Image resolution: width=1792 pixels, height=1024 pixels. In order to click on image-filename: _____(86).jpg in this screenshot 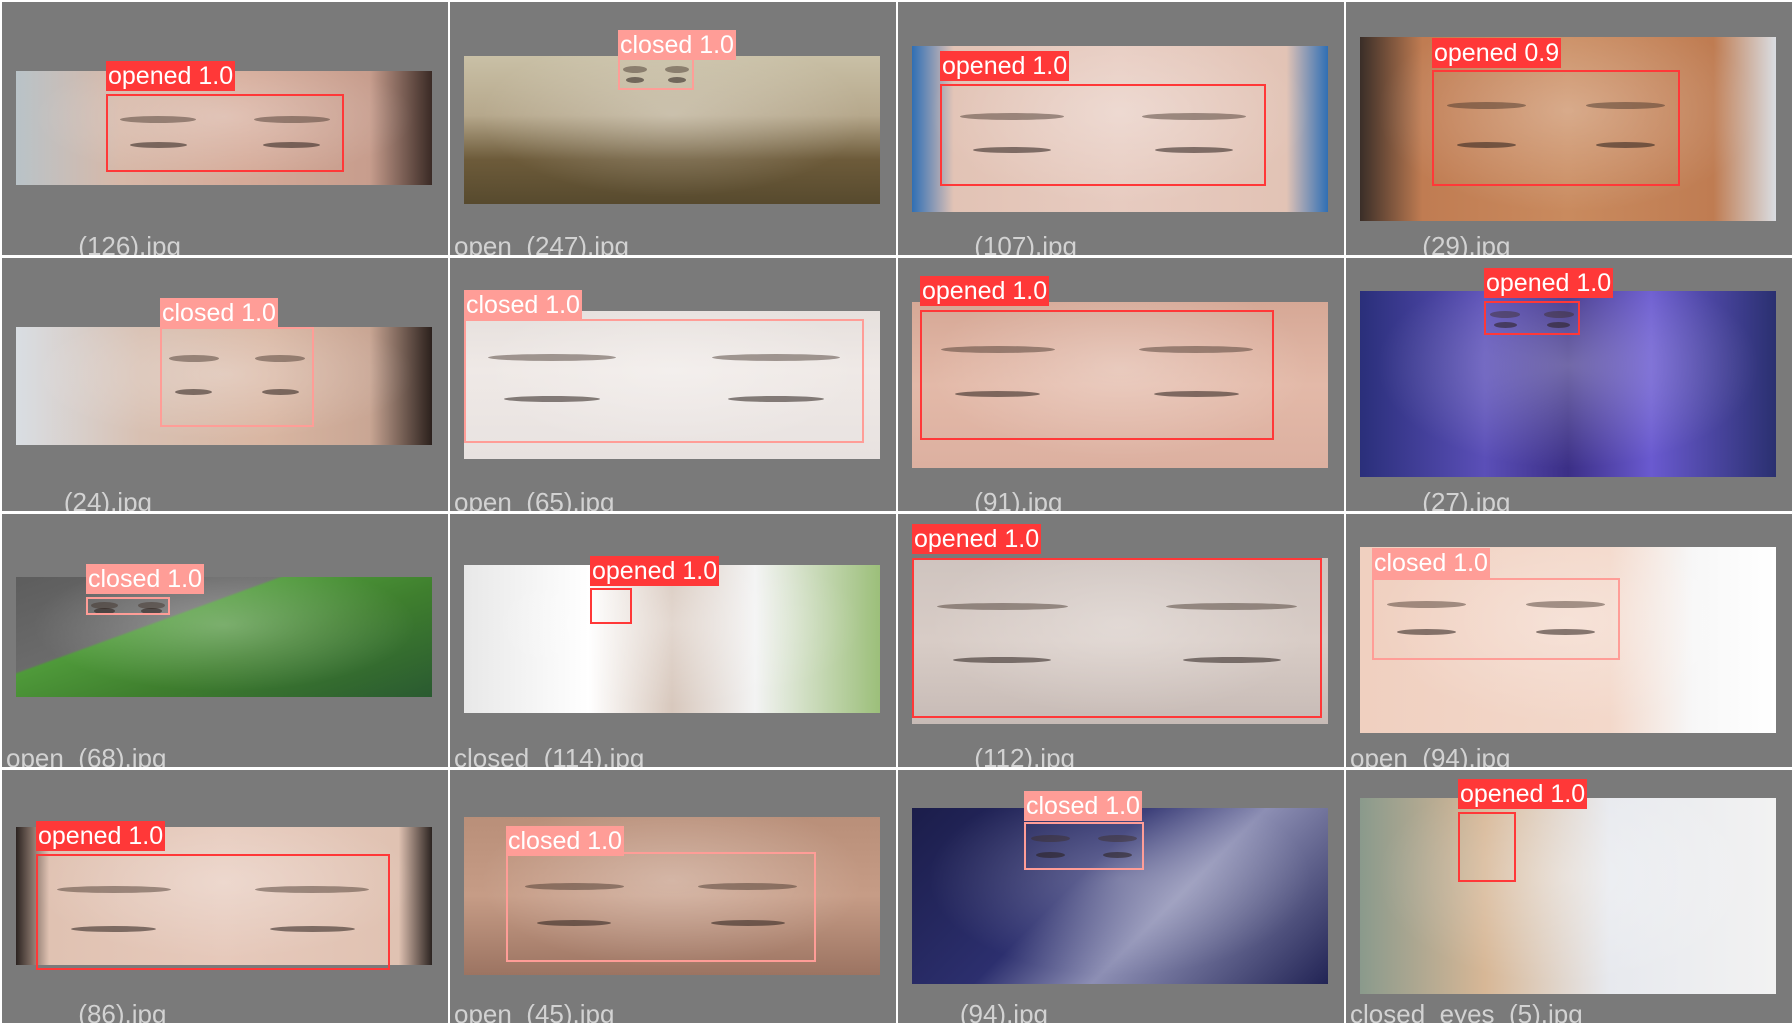, I will do `click(86, 1011)`.